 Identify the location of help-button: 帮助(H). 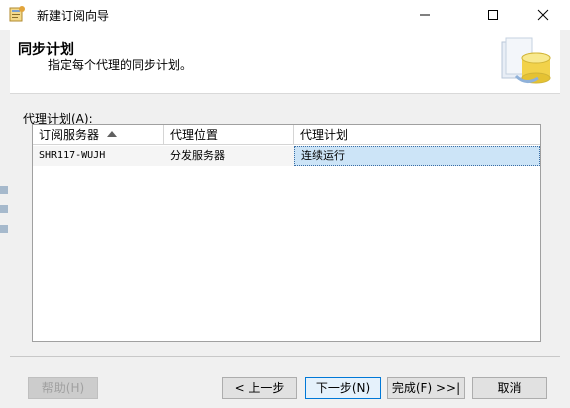
(63, 388).